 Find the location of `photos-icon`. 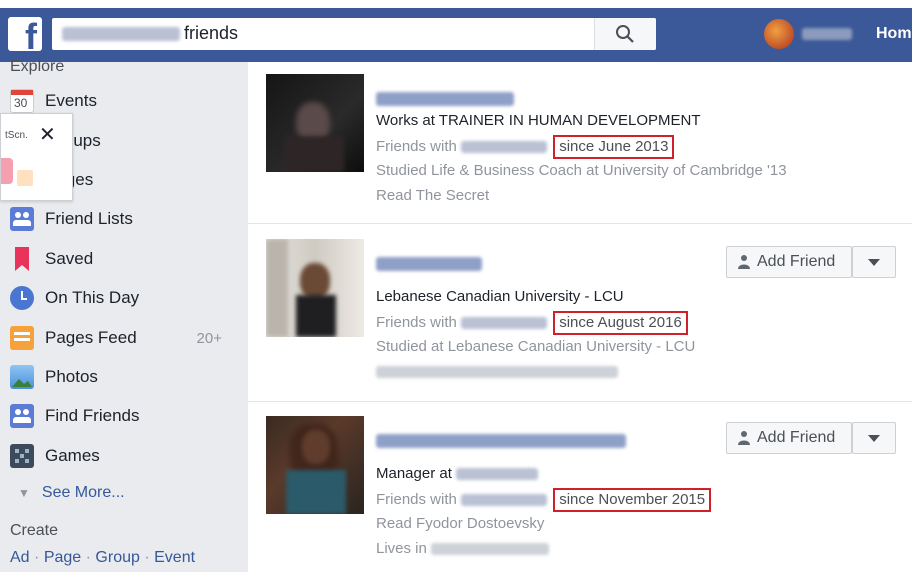

photos-icon is located at coordinates (22, 377).